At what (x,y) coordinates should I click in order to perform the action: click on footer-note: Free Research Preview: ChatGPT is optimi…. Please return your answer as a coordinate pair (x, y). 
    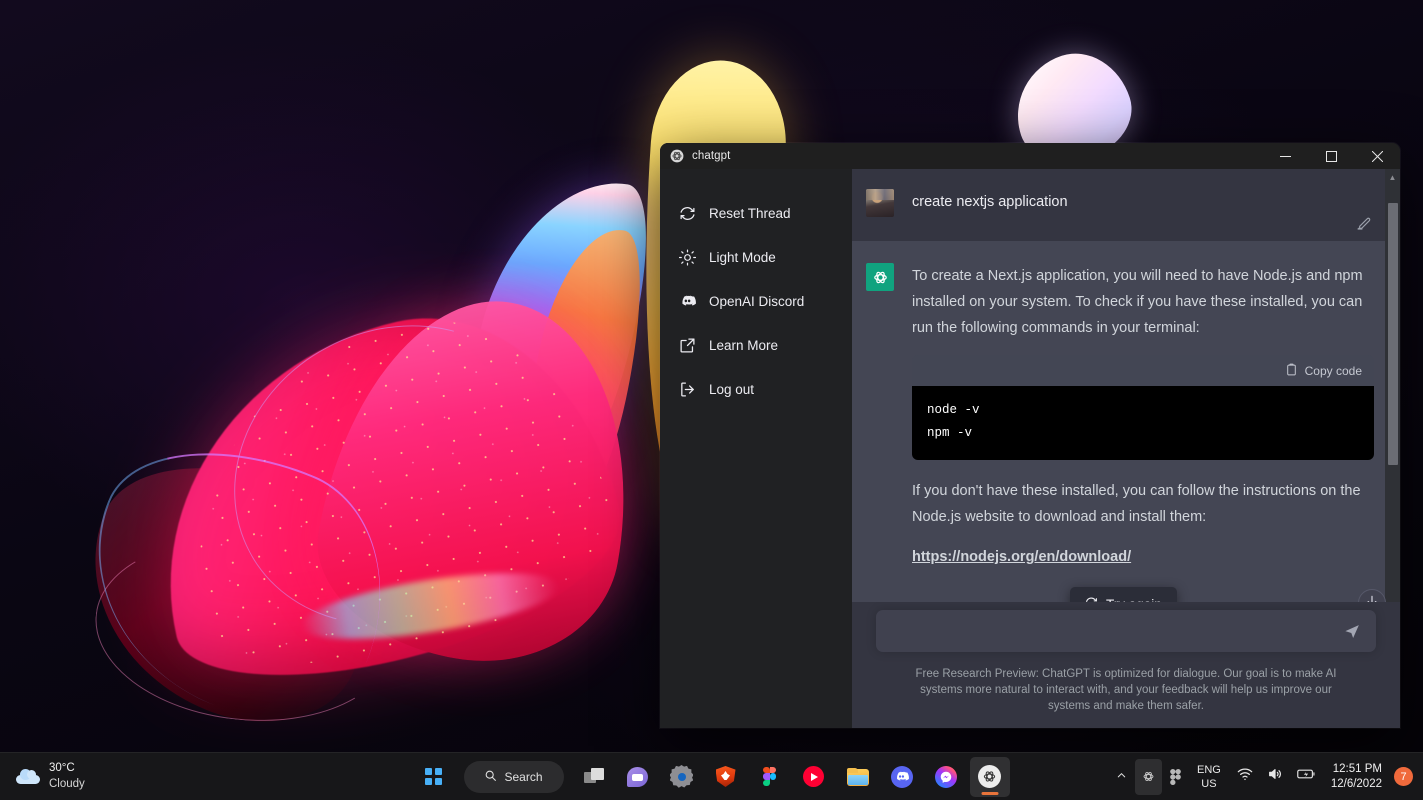
    Looking at the image, I should click on (1126, 690).